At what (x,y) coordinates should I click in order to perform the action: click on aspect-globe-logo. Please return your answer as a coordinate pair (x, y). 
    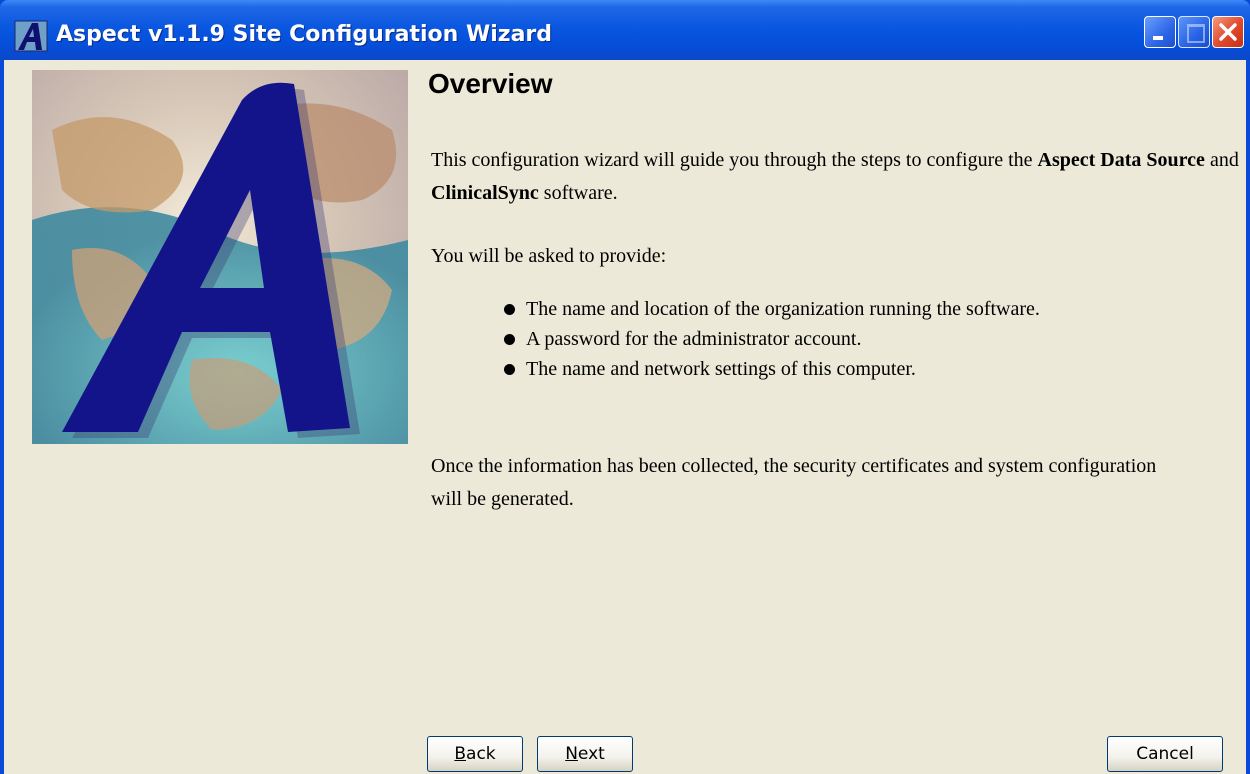
    Looking at the image, I should click on (220, 257).